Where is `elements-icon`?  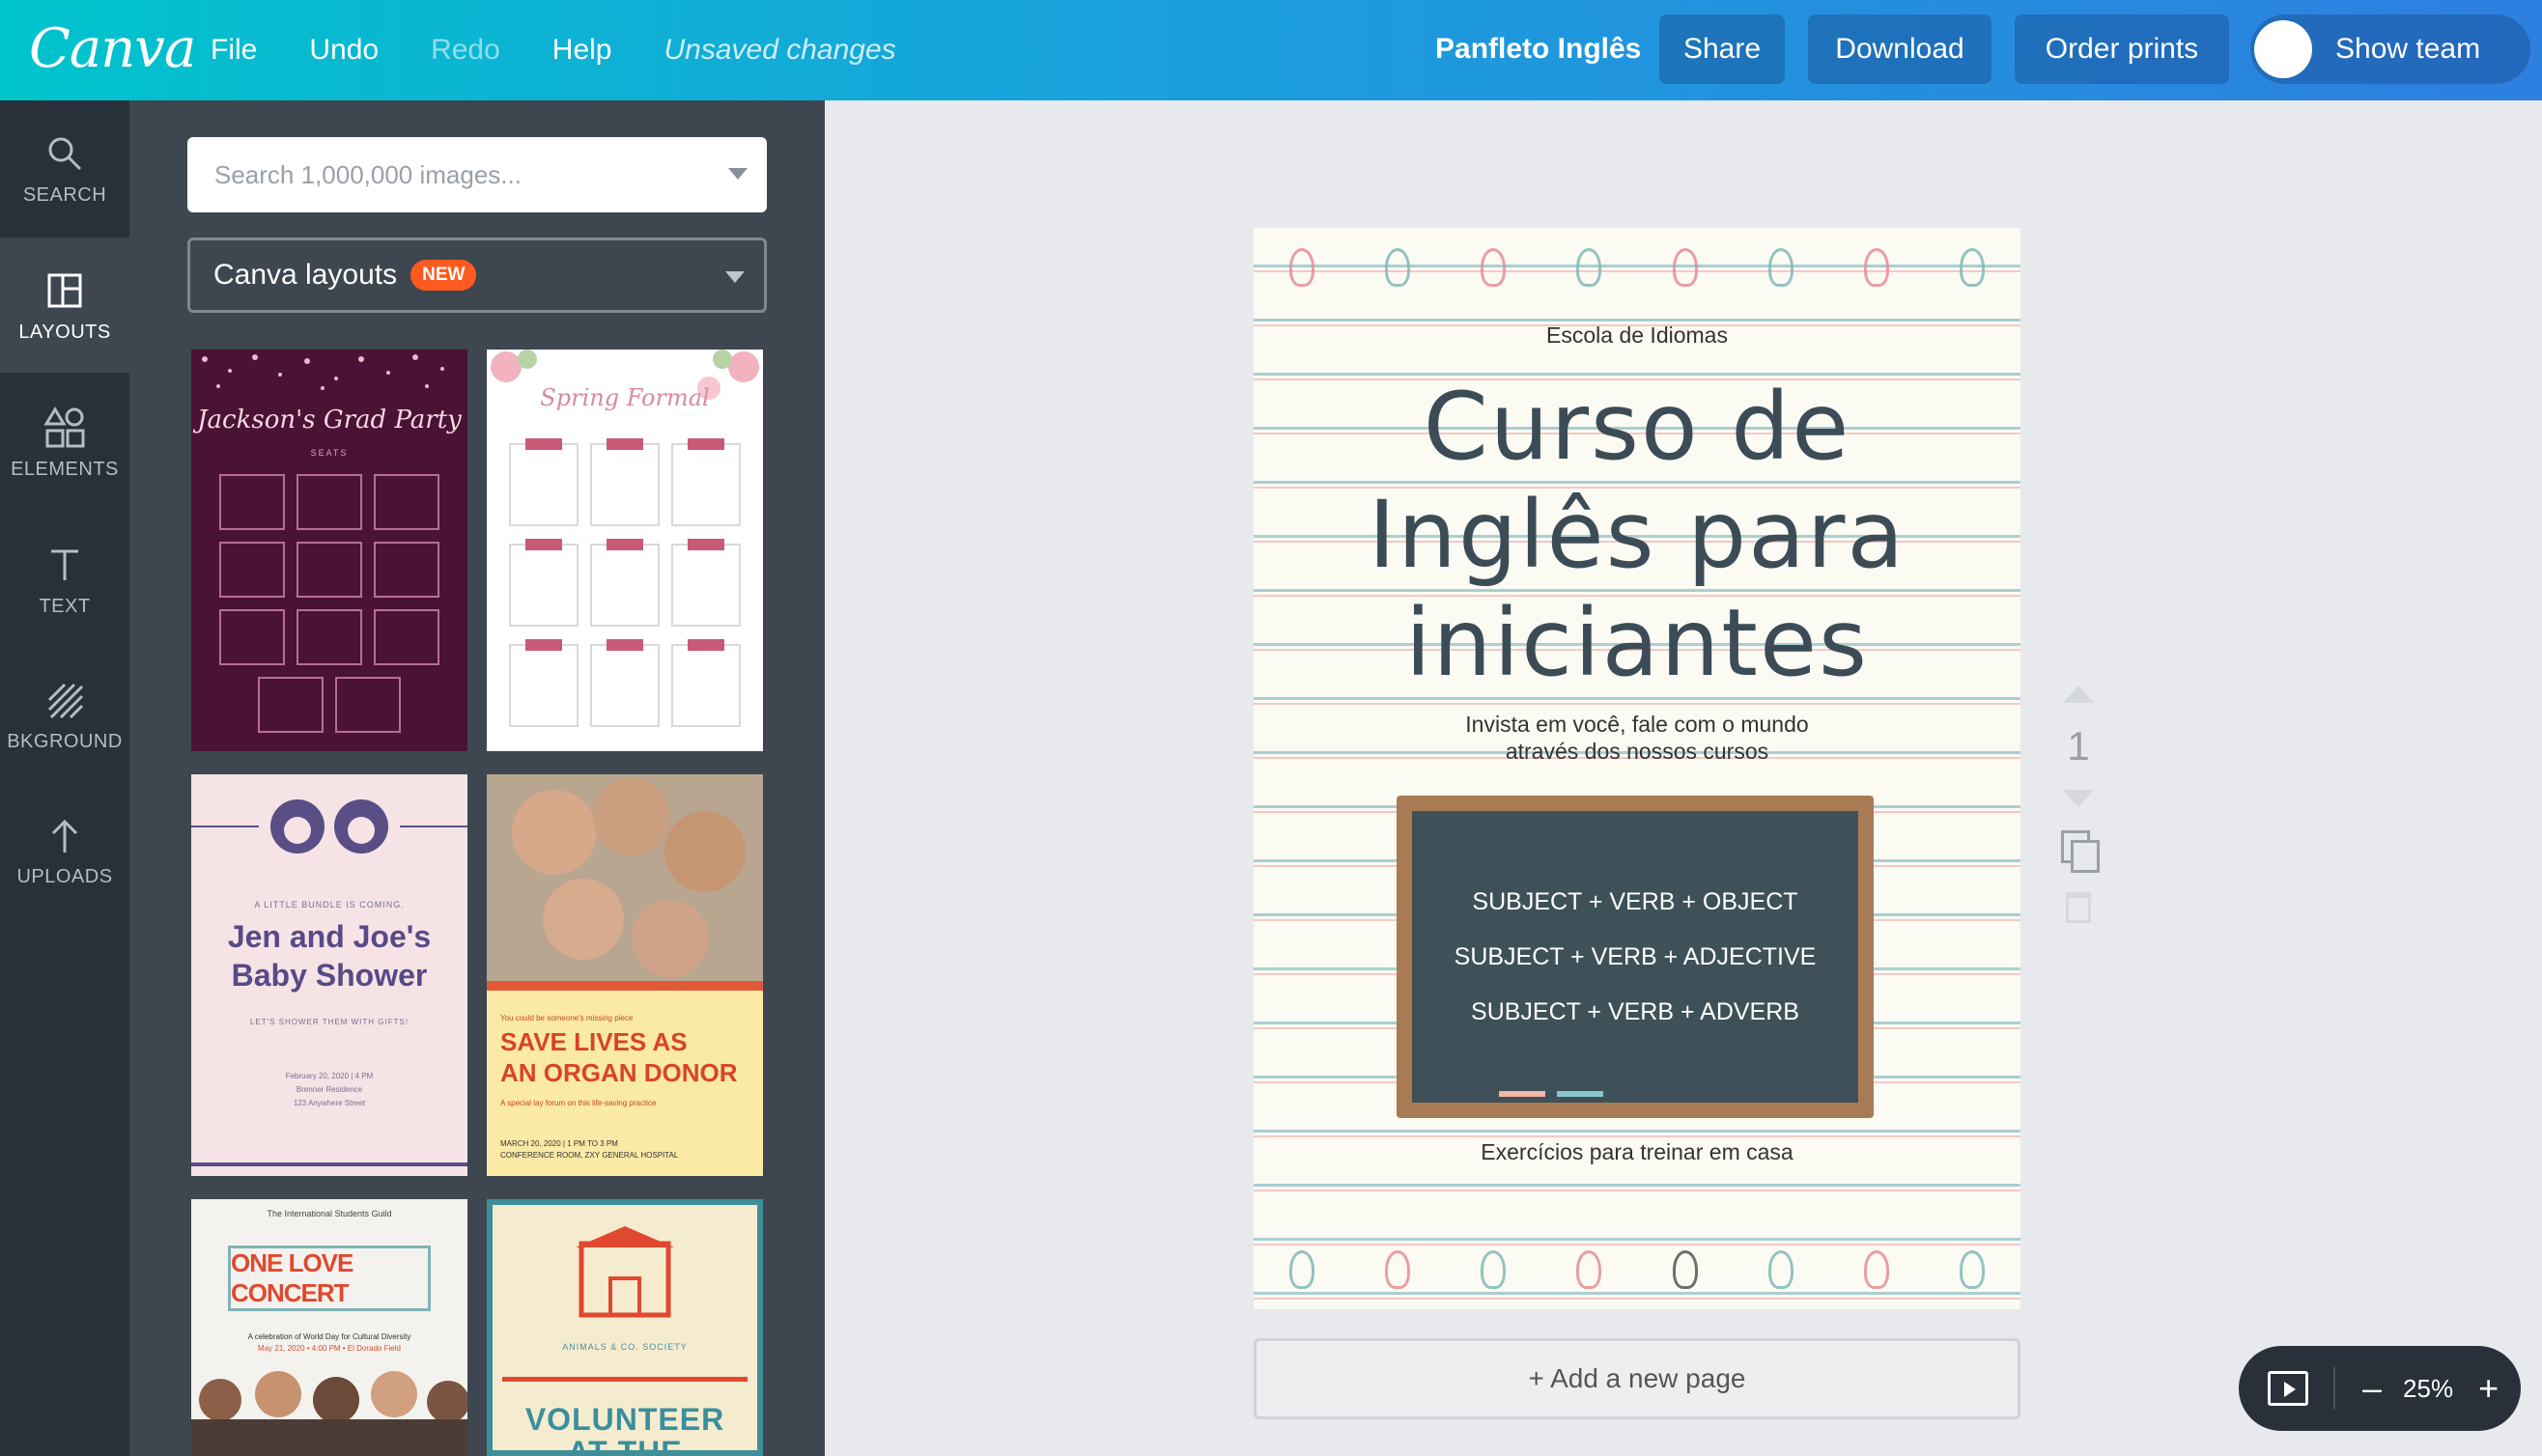 elements-icon is located at coordinates (65, 428).